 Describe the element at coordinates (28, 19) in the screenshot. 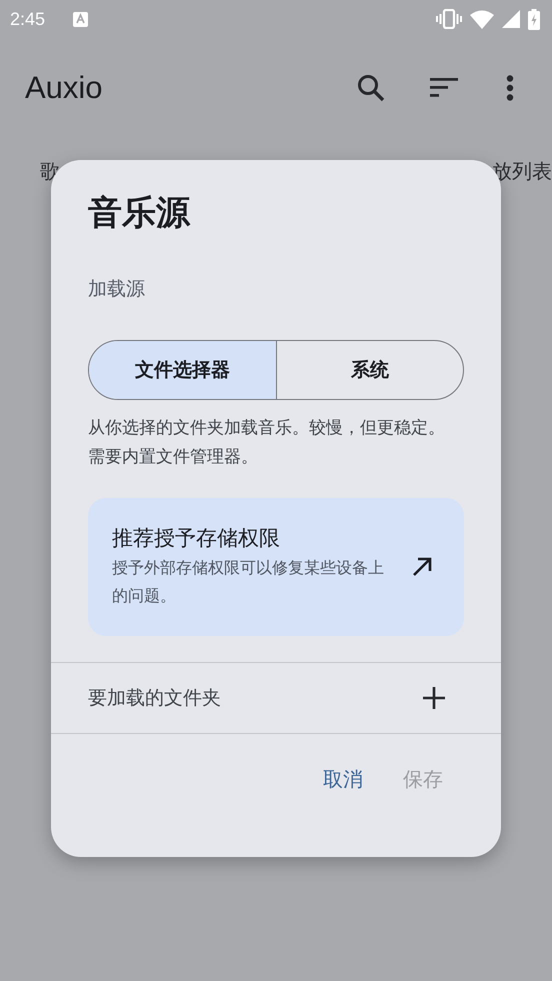

I see `status-time: 2:45` at that location.